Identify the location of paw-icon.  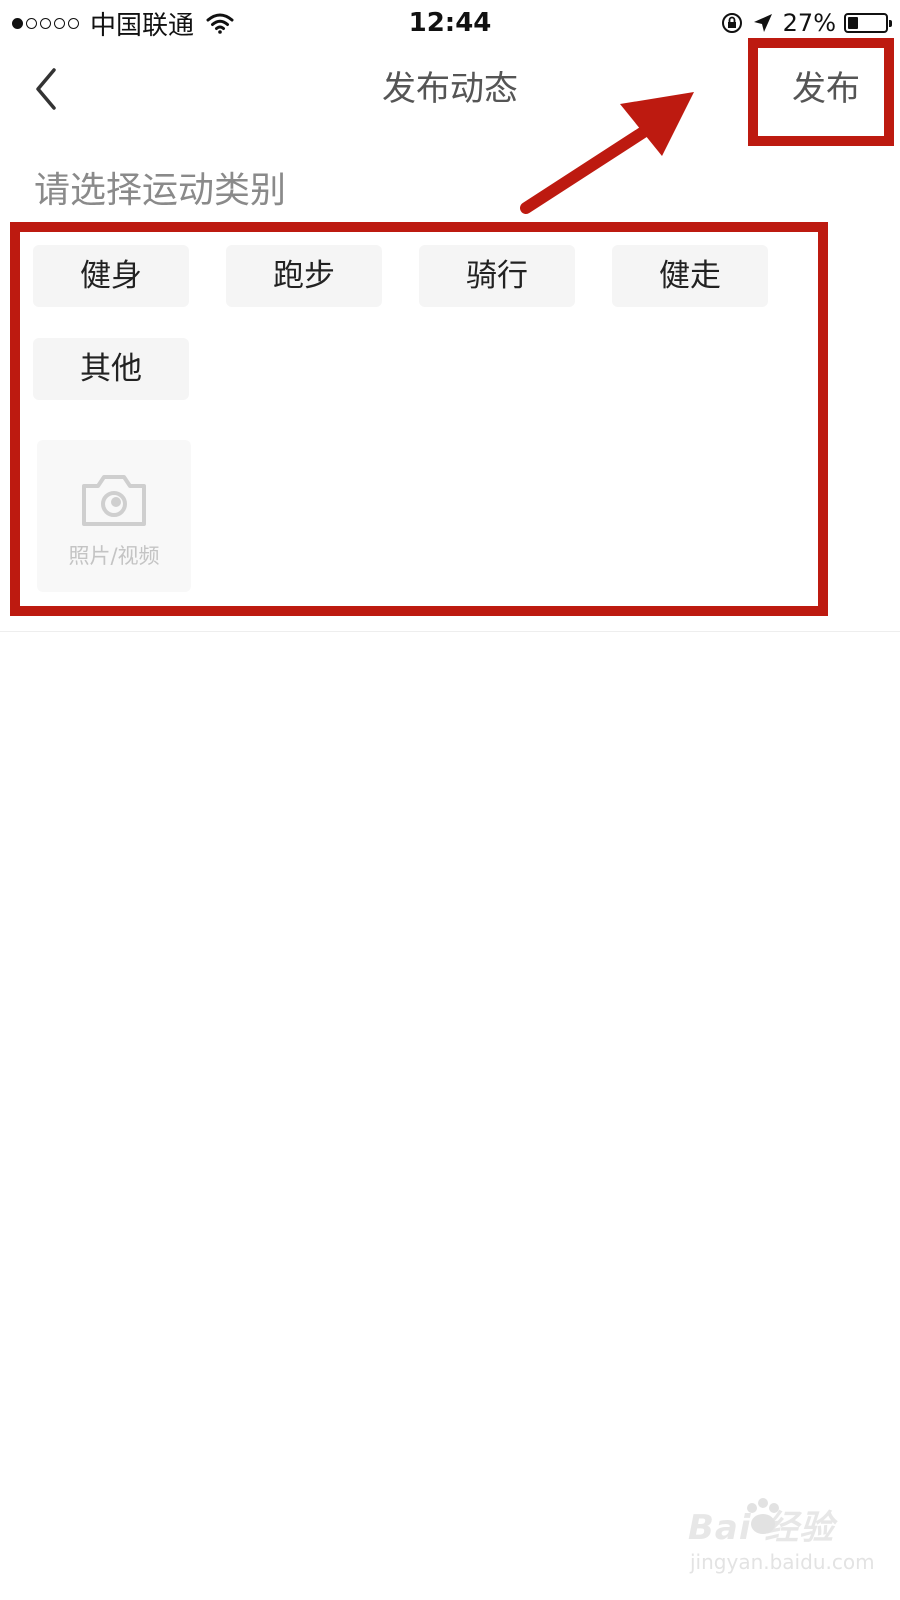
(763, 1516).